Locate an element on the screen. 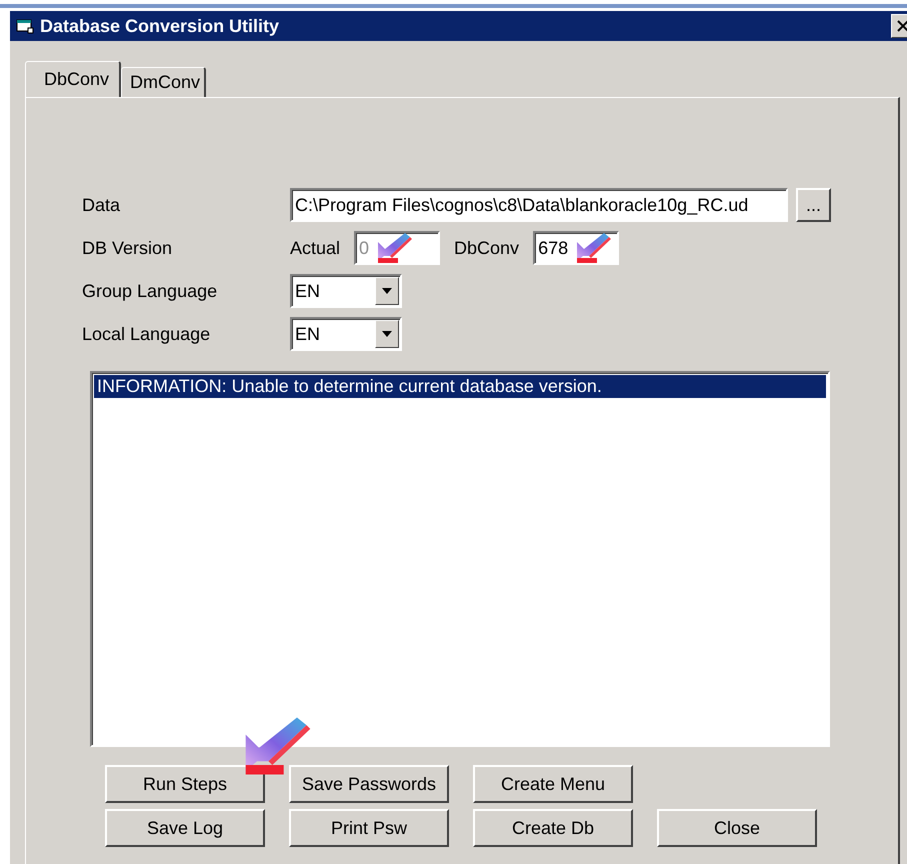  action-button: Save Log is located at coordinates (185, 828).